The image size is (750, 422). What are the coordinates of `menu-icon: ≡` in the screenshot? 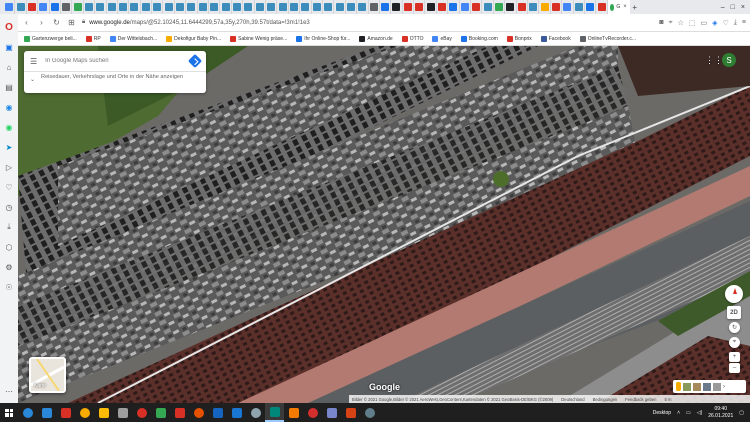 It's located at (744, 23).